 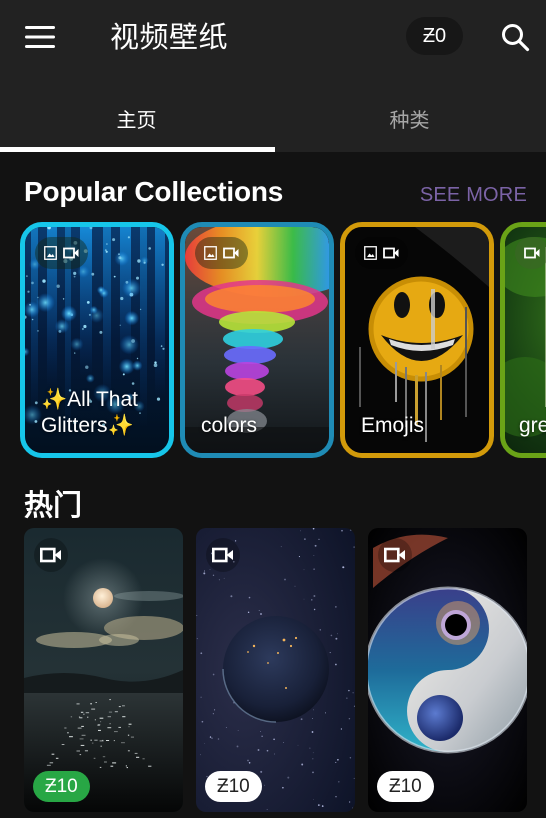 I want to click on search-button, so click(x=515, y=37).